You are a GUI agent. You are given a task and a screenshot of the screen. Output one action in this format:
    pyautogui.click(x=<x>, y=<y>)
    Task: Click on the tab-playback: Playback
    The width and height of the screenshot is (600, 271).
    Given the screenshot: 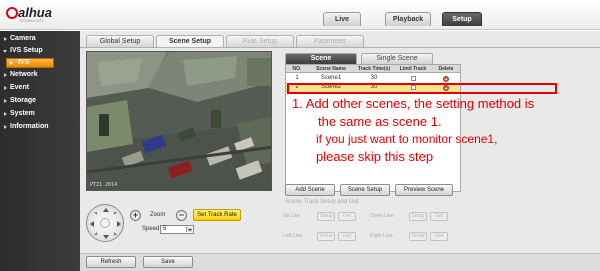 What is the action you would take?
    pyautogui.click(x=408, y=19)
    